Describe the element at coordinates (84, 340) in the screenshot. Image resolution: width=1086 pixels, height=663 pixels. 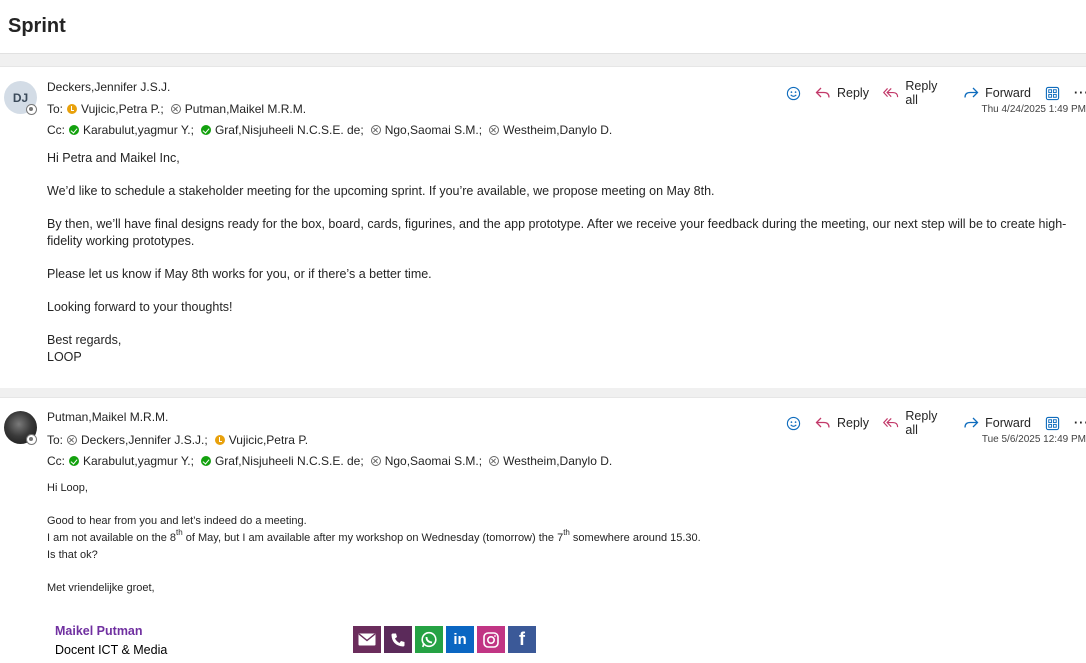
I see `body-line: Best regards,` at that location.